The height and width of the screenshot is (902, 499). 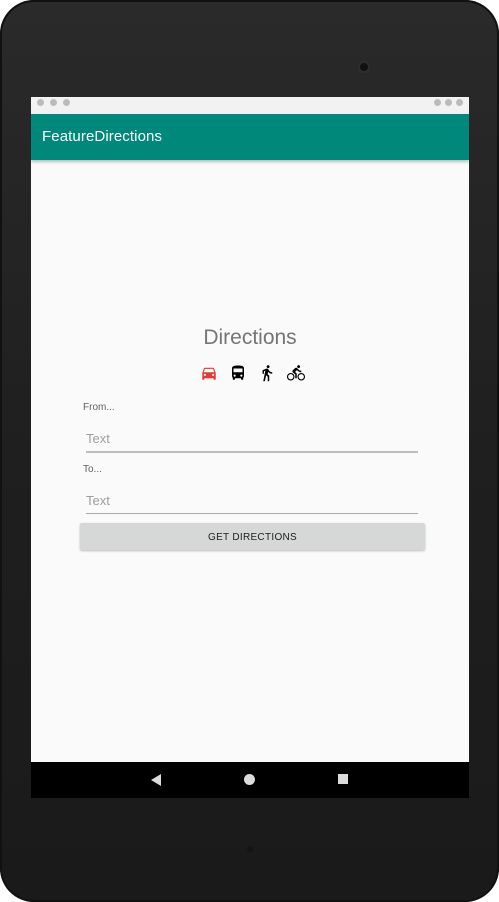 I want to click on car-icon, so click(x=209, y=373).